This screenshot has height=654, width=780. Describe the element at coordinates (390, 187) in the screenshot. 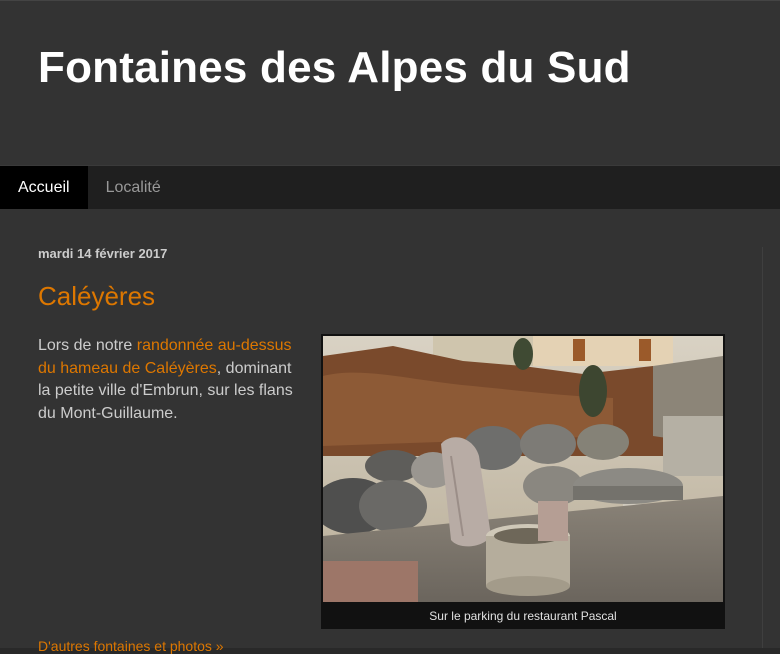

I see `page-tabs: Accueil Localité` at that location.